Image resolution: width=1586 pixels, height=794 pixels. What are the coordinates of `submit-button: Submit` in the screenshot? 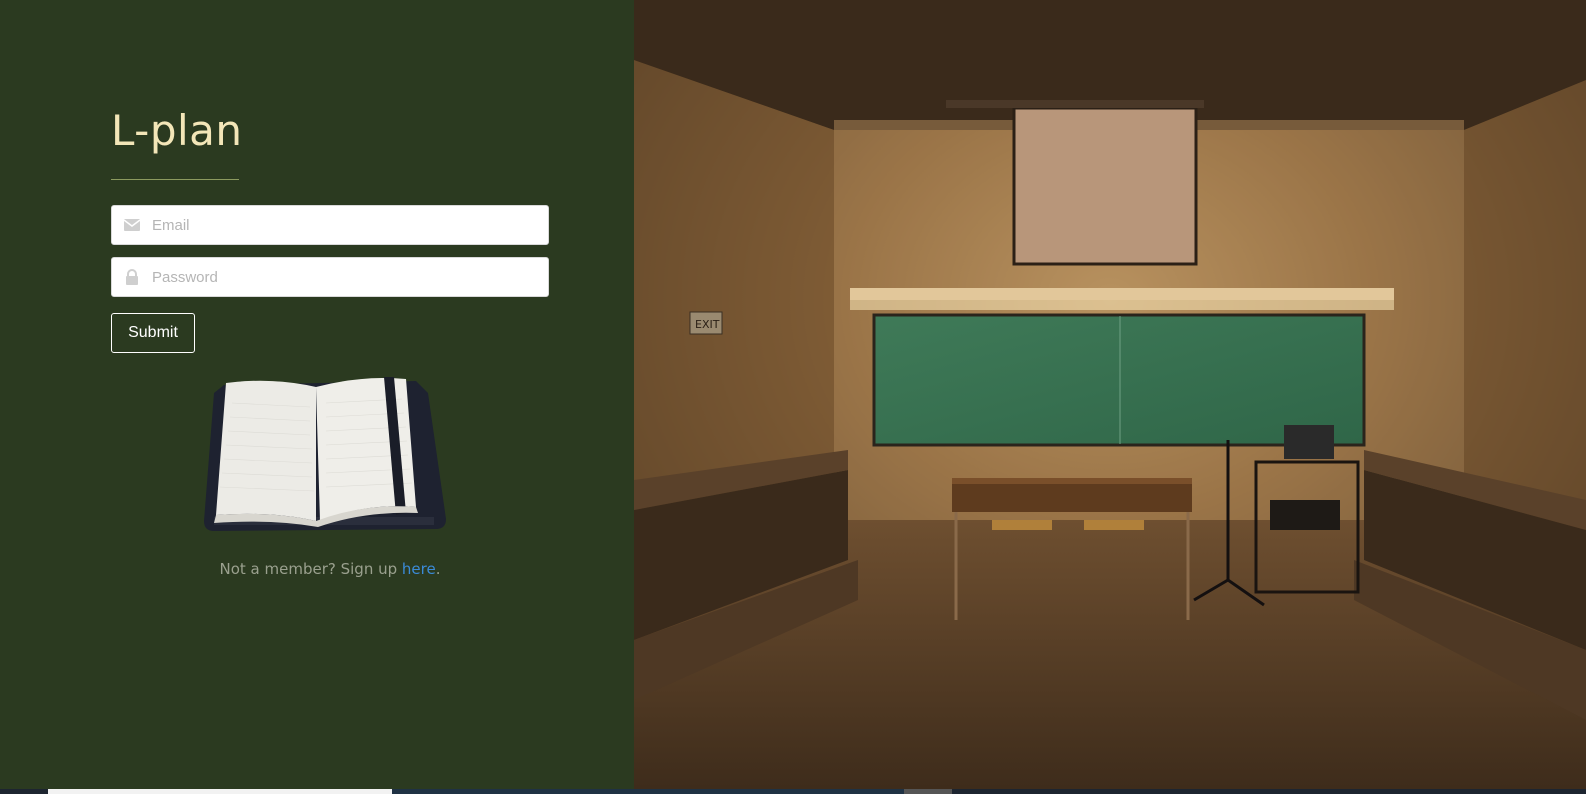 It's located at (153, 333).